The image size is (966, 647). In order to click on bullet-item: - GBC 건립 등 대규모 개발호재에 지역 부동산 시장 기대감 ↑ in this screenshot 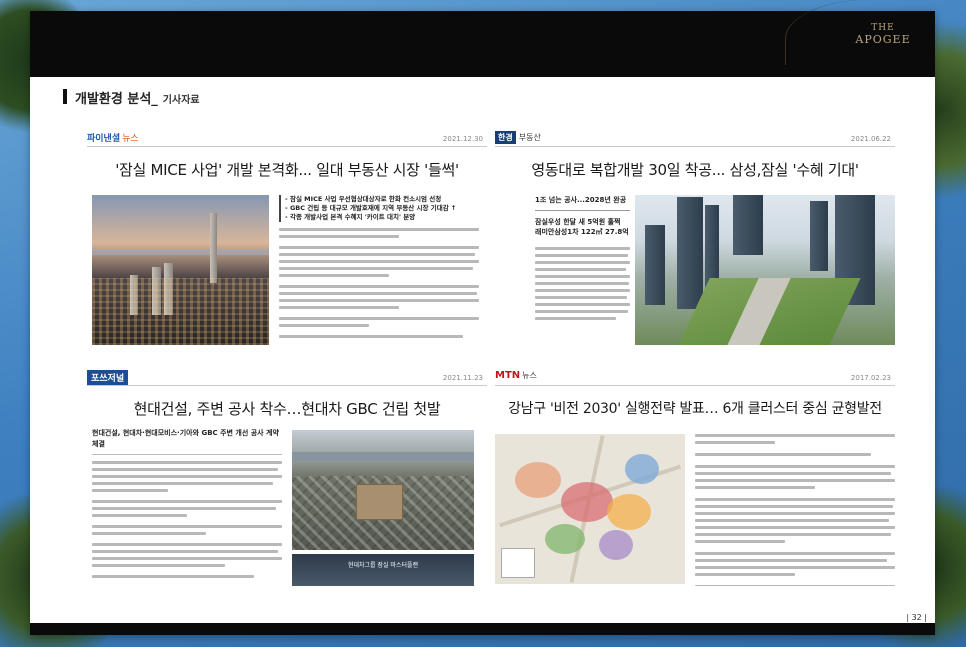, I will do `click(371, 208)`.